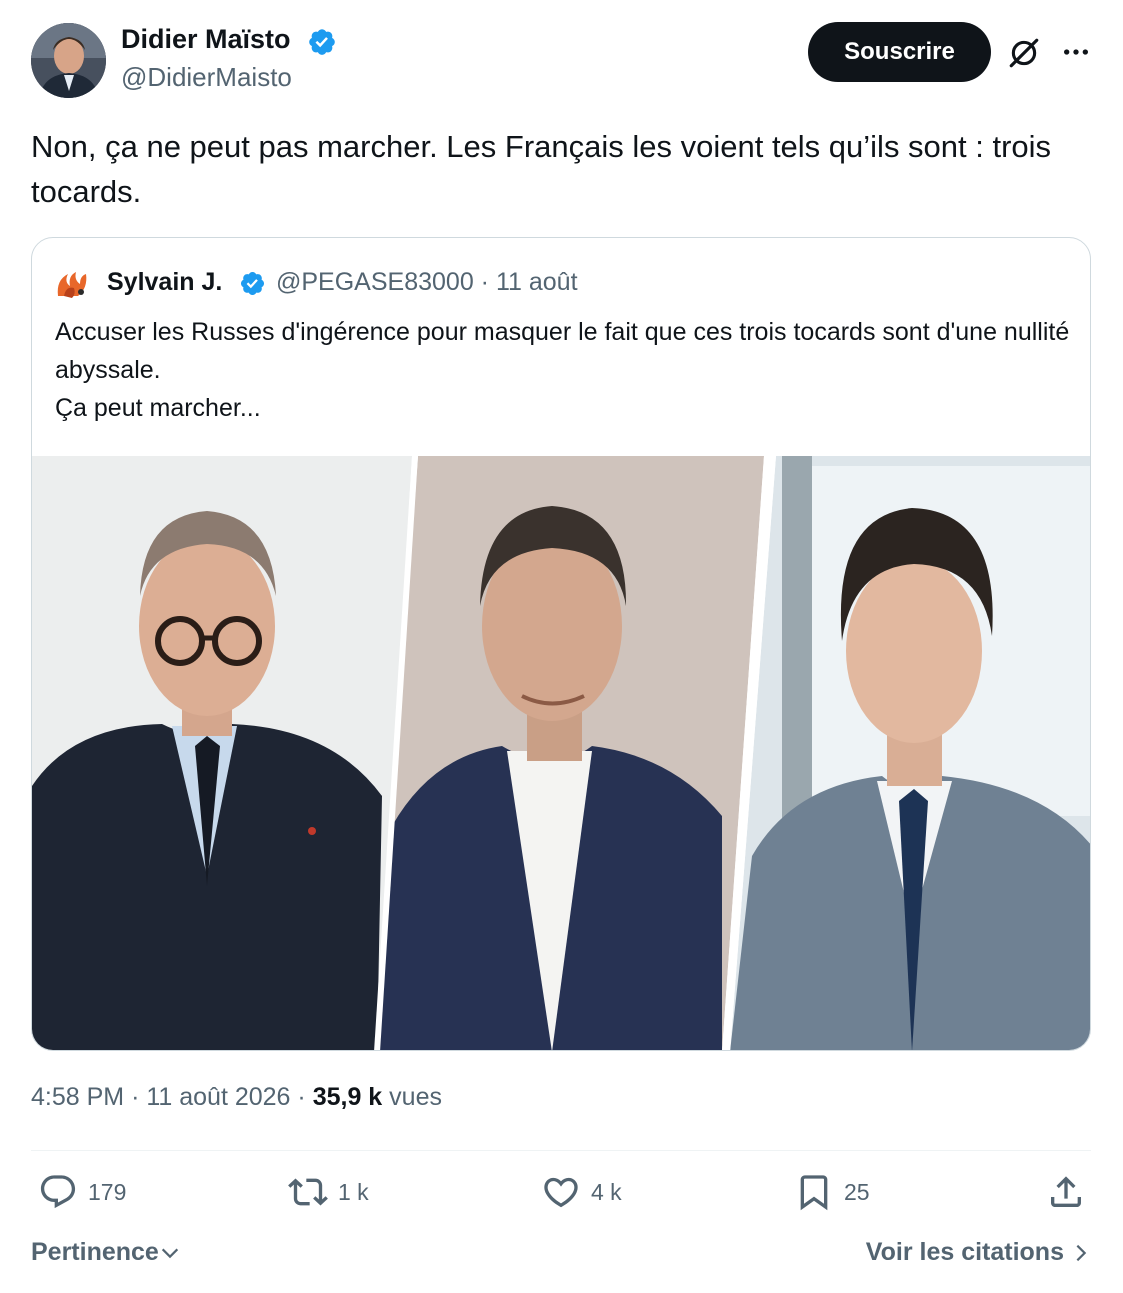  I want to click on views-label: vues, so click(415, 1097).